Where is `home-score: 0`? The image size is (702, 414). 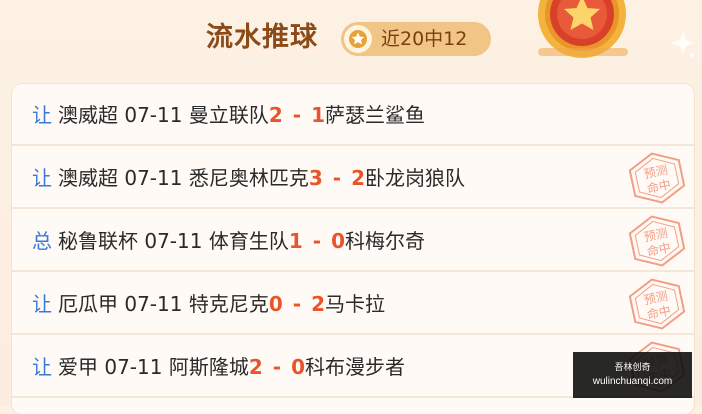 home-score: 0 is located at coordinates (275, 304).